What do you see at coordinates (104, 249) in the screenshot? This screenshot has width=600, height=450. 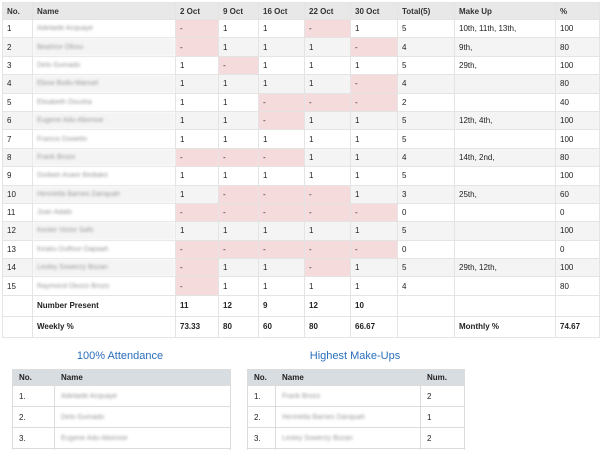 I see `student-name: Kiraku Duffour-Dapaah` at bounding box center [104, 249].